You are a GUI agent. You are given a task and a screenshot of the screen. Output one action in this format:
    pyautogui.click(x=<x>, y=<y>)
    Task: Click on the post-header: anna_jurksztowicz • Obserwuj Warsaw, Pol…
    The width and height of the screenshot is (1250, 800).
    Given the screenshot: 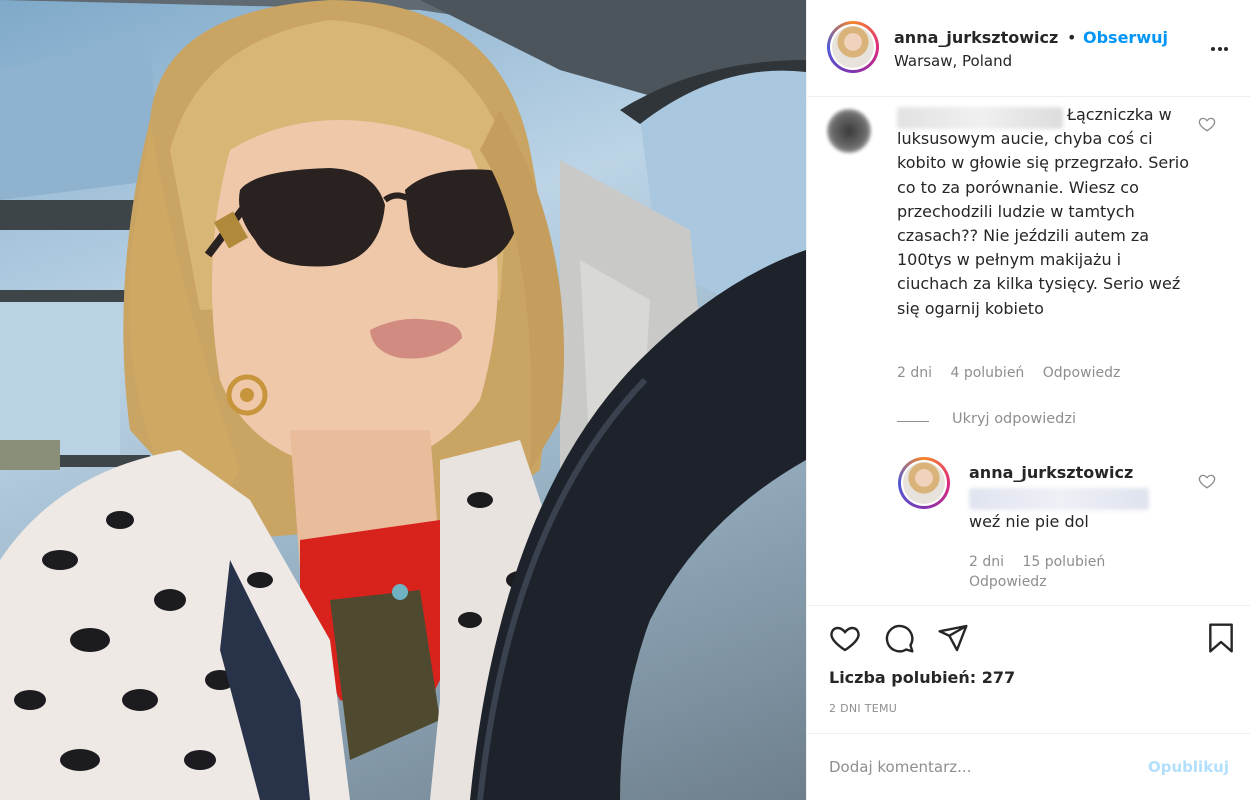 What is the action you would take?
    pyautogui.click(x=1028, y=48)
    